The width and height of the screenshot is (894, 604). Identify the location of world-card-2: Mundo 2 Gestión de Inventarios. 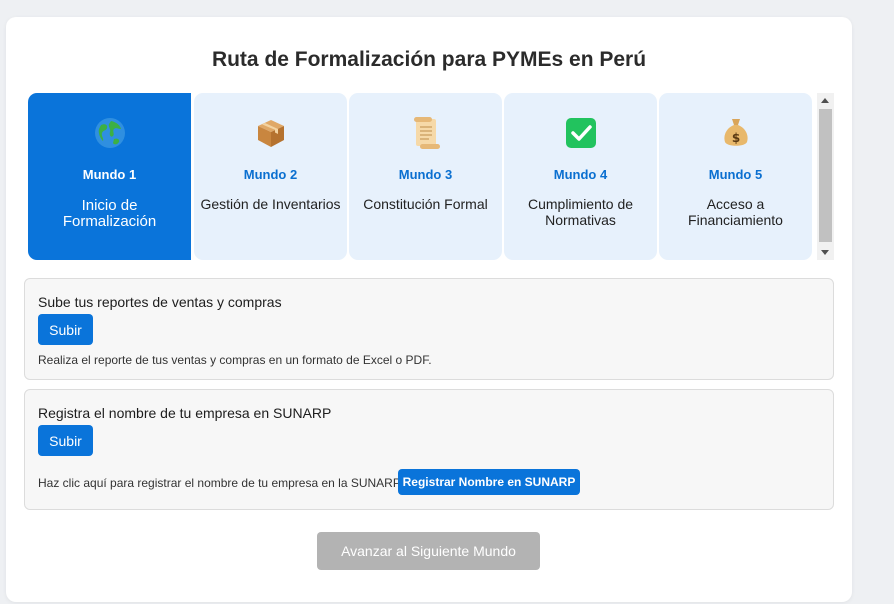
(270, 176).